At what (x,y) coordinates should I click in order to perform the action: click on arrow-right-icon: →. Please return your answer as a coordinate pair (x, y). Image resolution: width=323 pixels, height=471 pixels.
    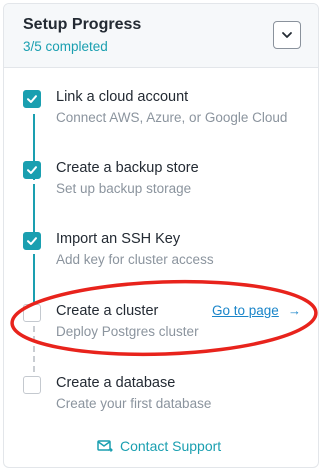
    Looking at the image, I should click on (294, 310).